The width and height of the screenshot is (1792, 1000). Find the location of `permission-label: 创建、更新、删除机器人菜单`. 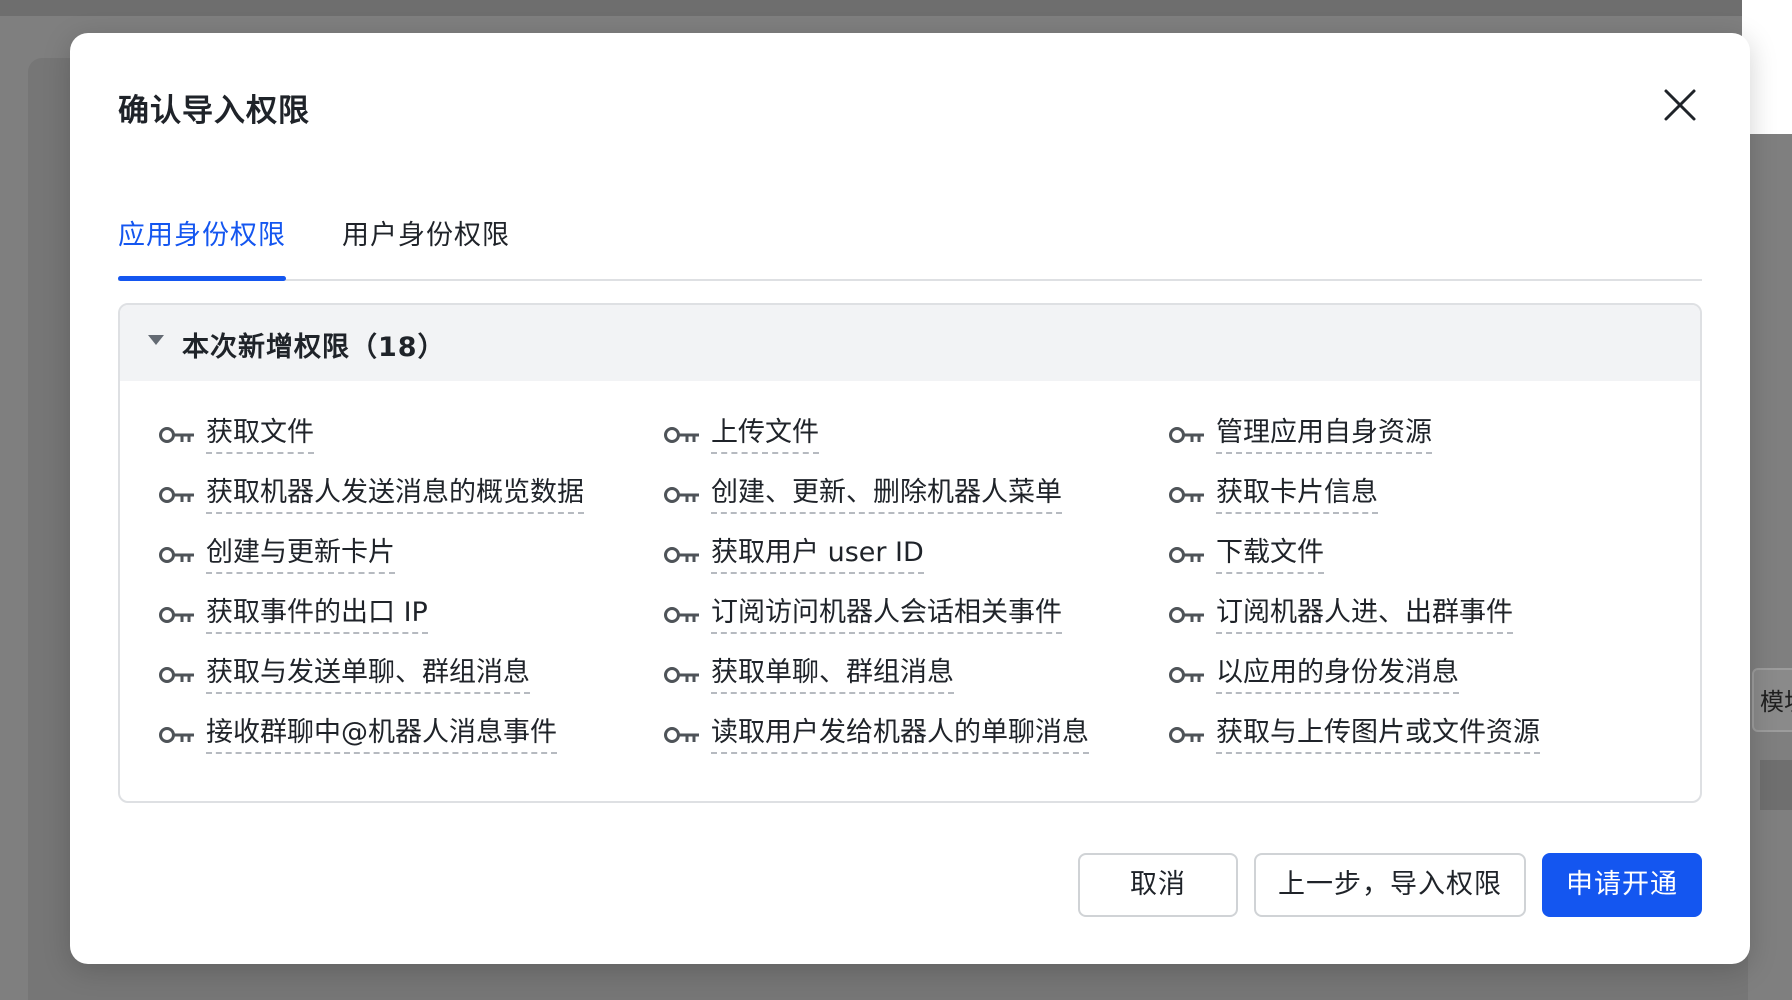

permission-label: 创建、更新、删除机器人菜单 is located at coordinates (886, 495).